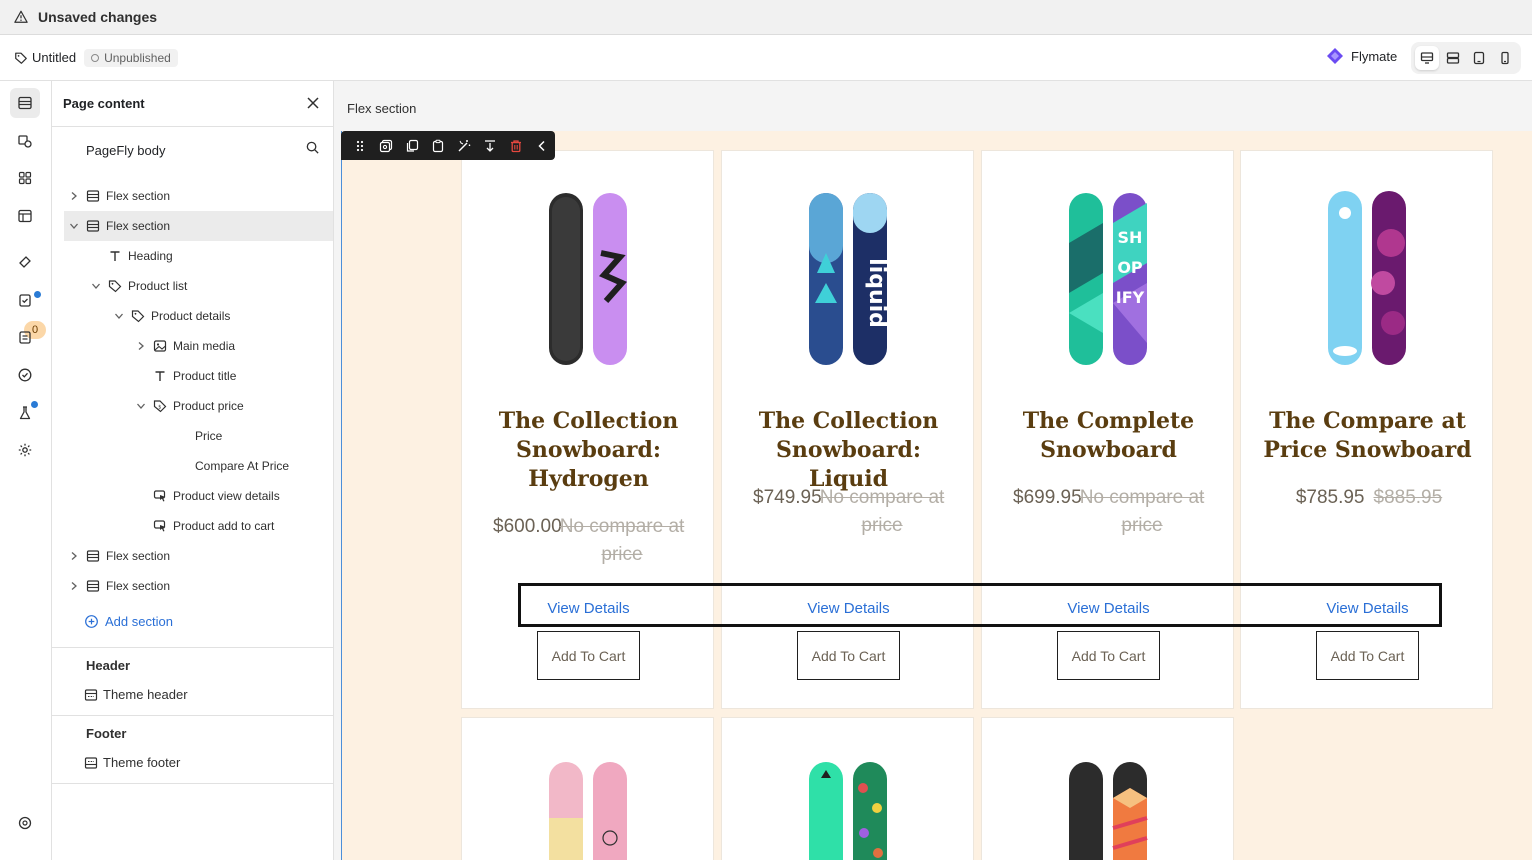  Describe the element at coordinates (590, 541) in the screenshot. I see `product-price-row: $600.00 No compare at price` at that location.